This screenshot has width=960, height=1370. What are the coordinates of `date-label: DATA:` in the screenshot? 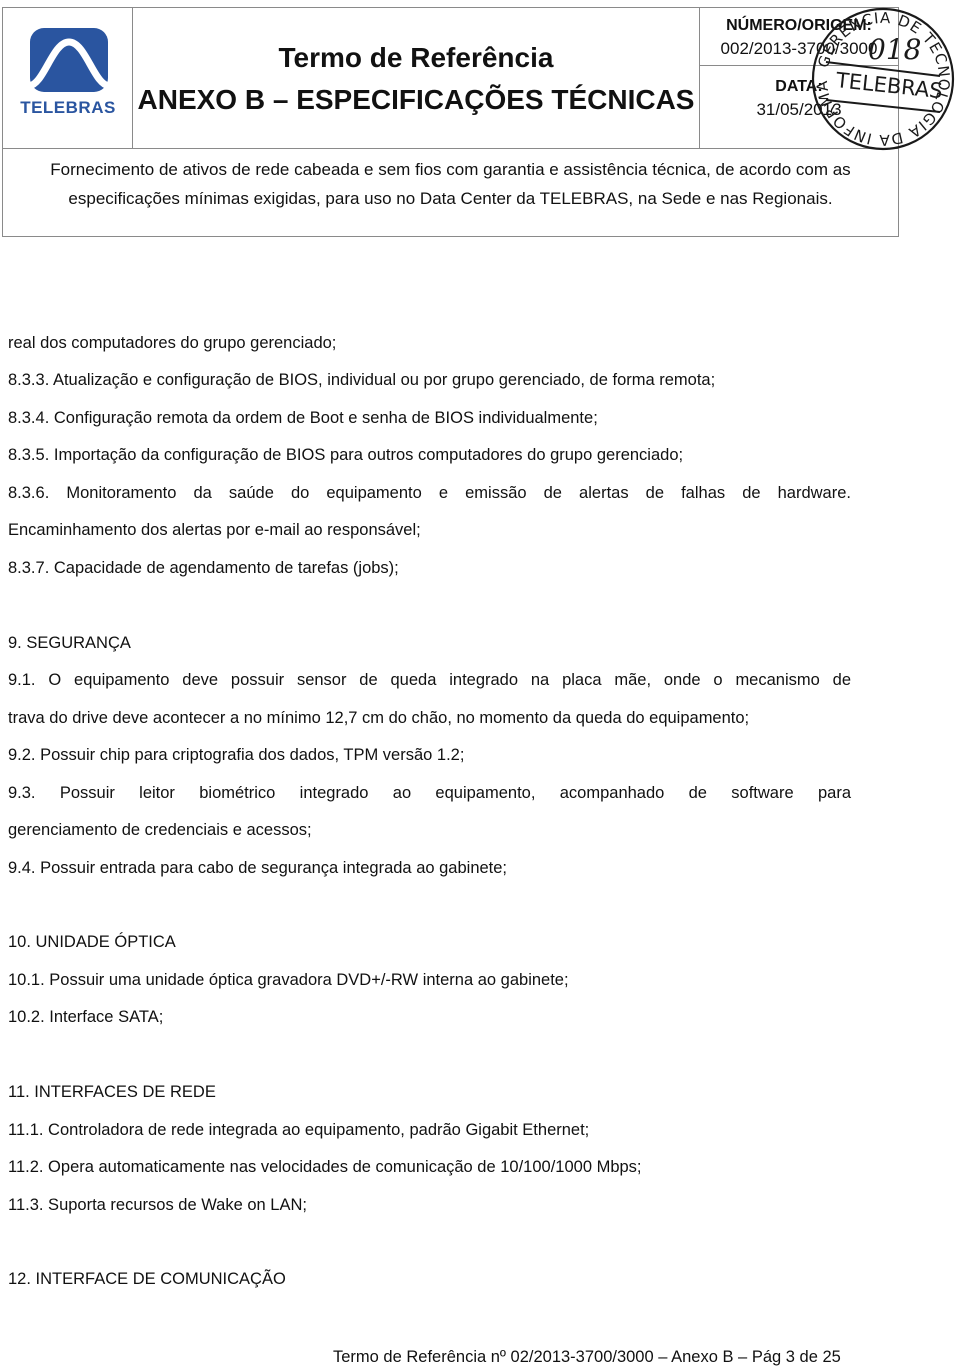 It's located at (799, 86).